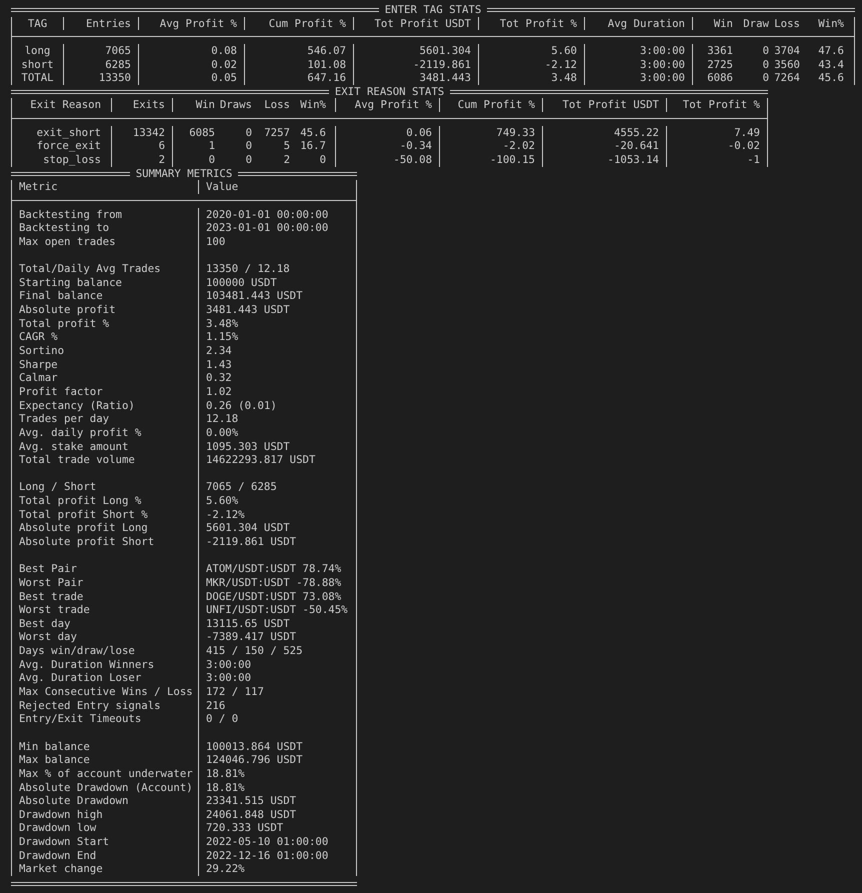 The image size is (862, 893). Describe the element at coordinates (73, 446) in the screenshot. I see `metric-label: Avg. stake amount` at that location.